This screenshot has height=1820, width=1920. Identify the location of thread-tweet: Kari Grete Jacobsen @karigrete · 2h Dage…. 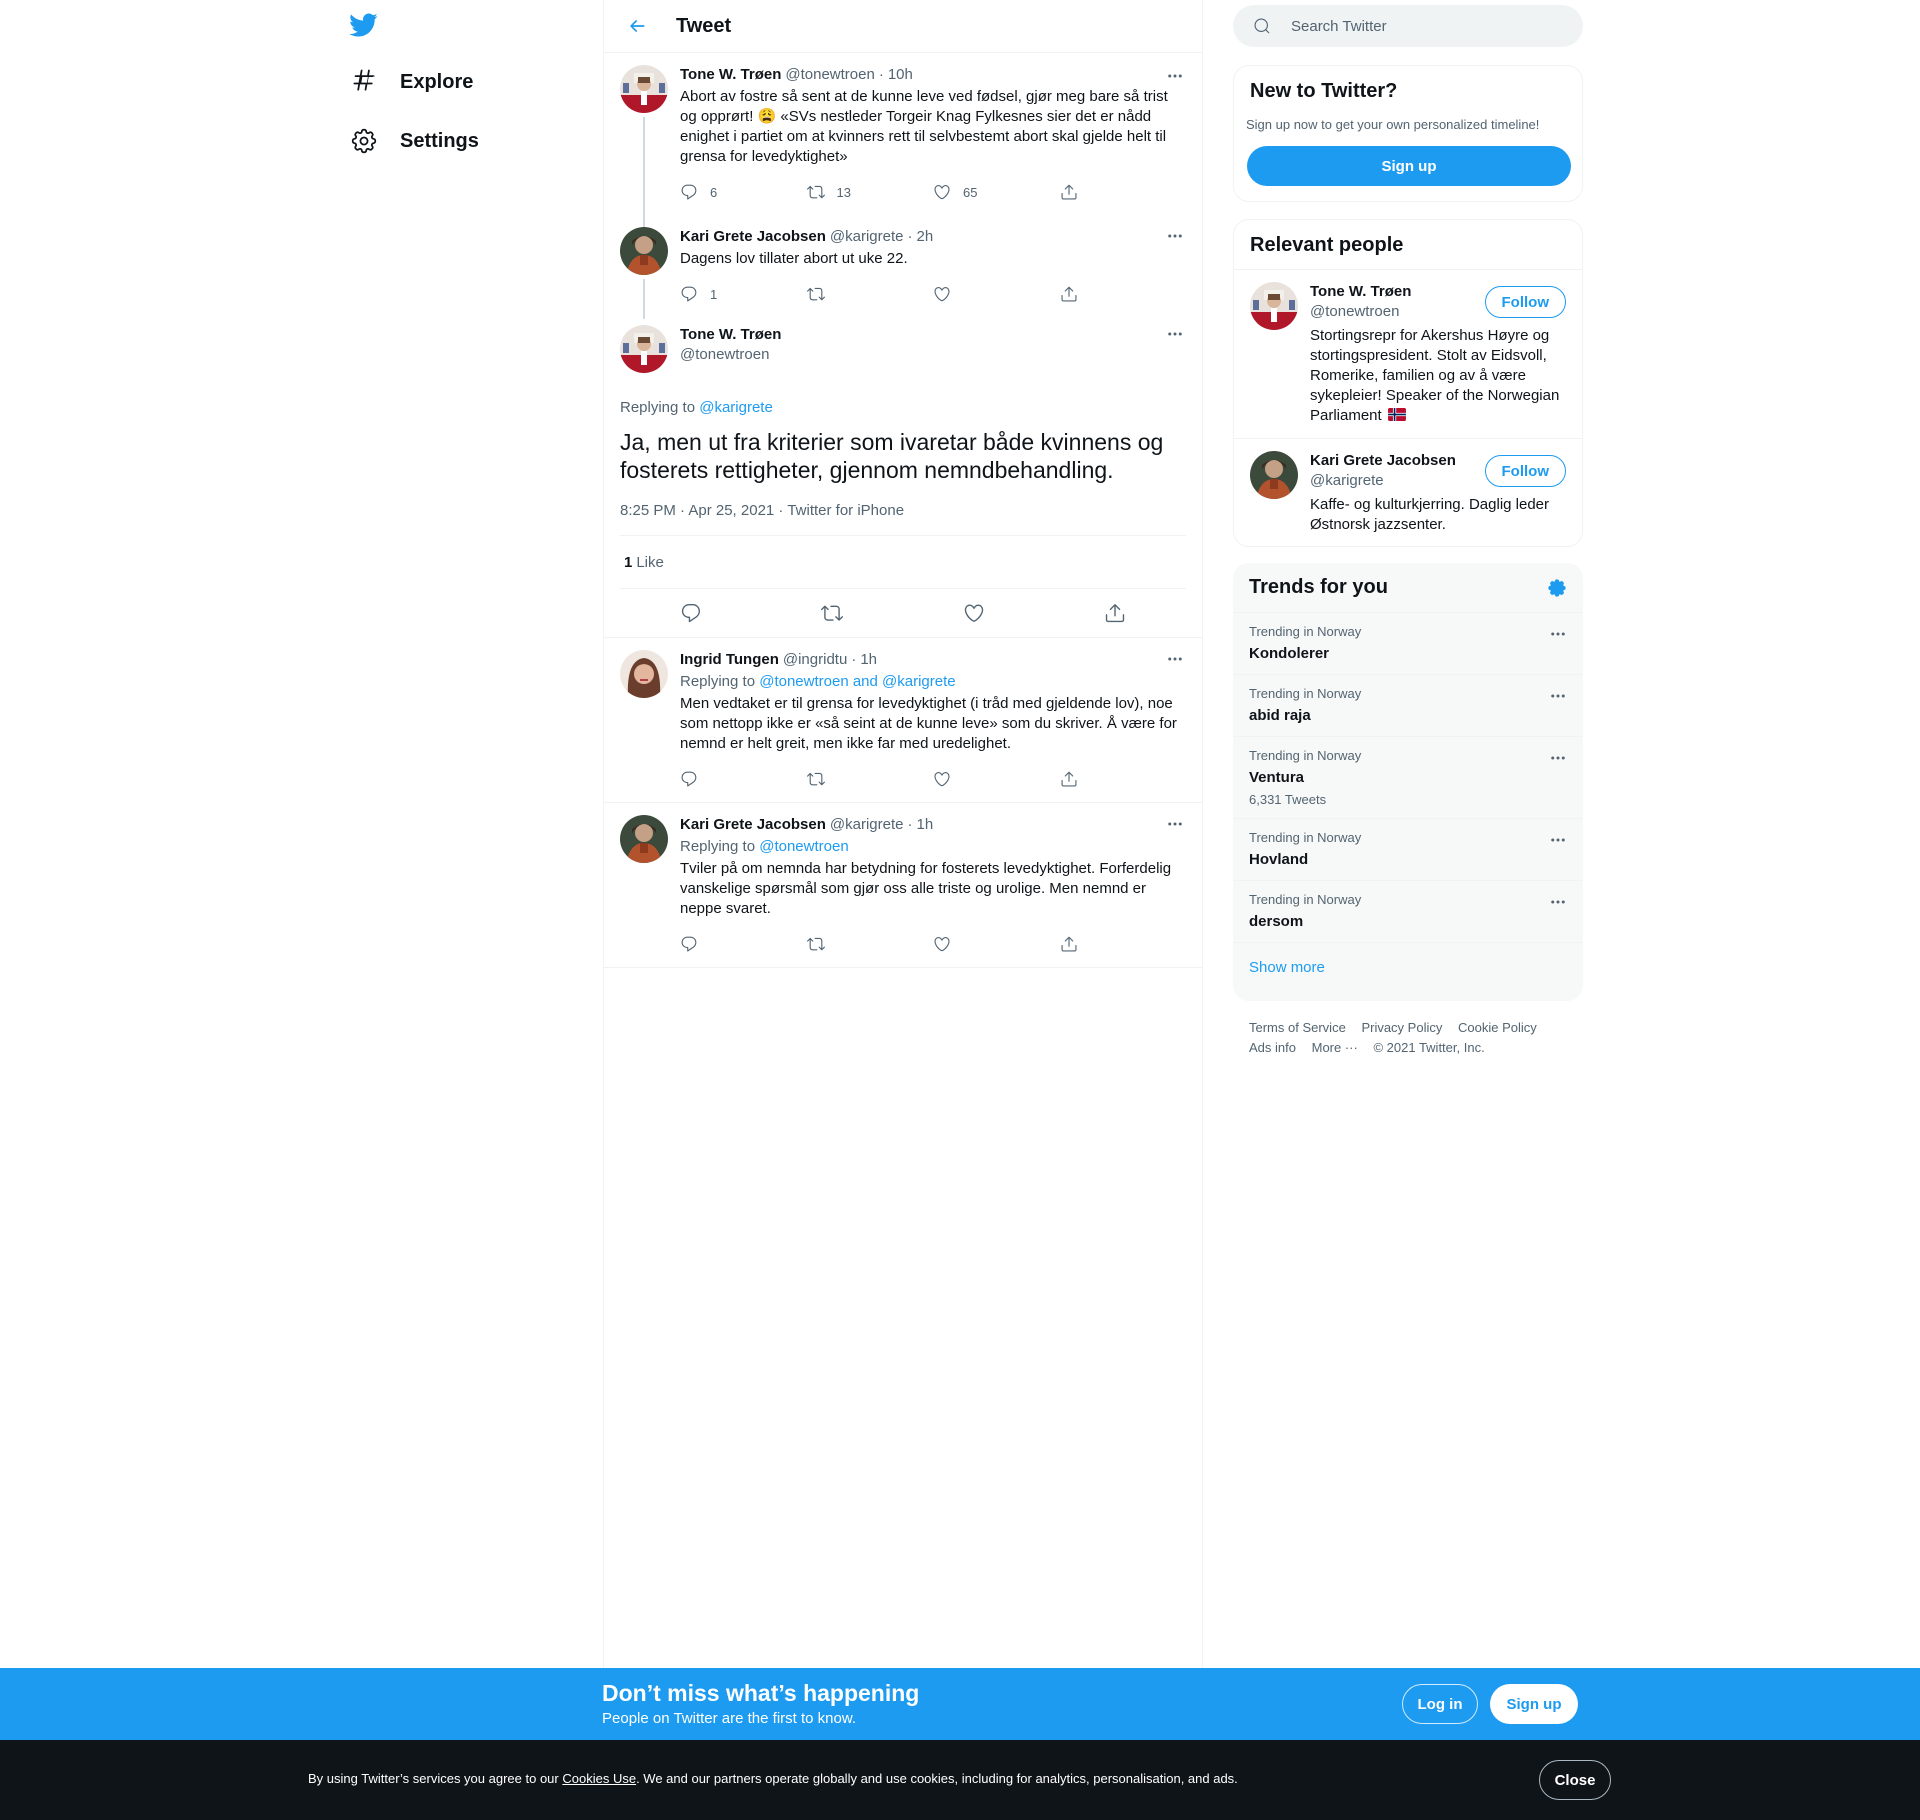
(903, 267).